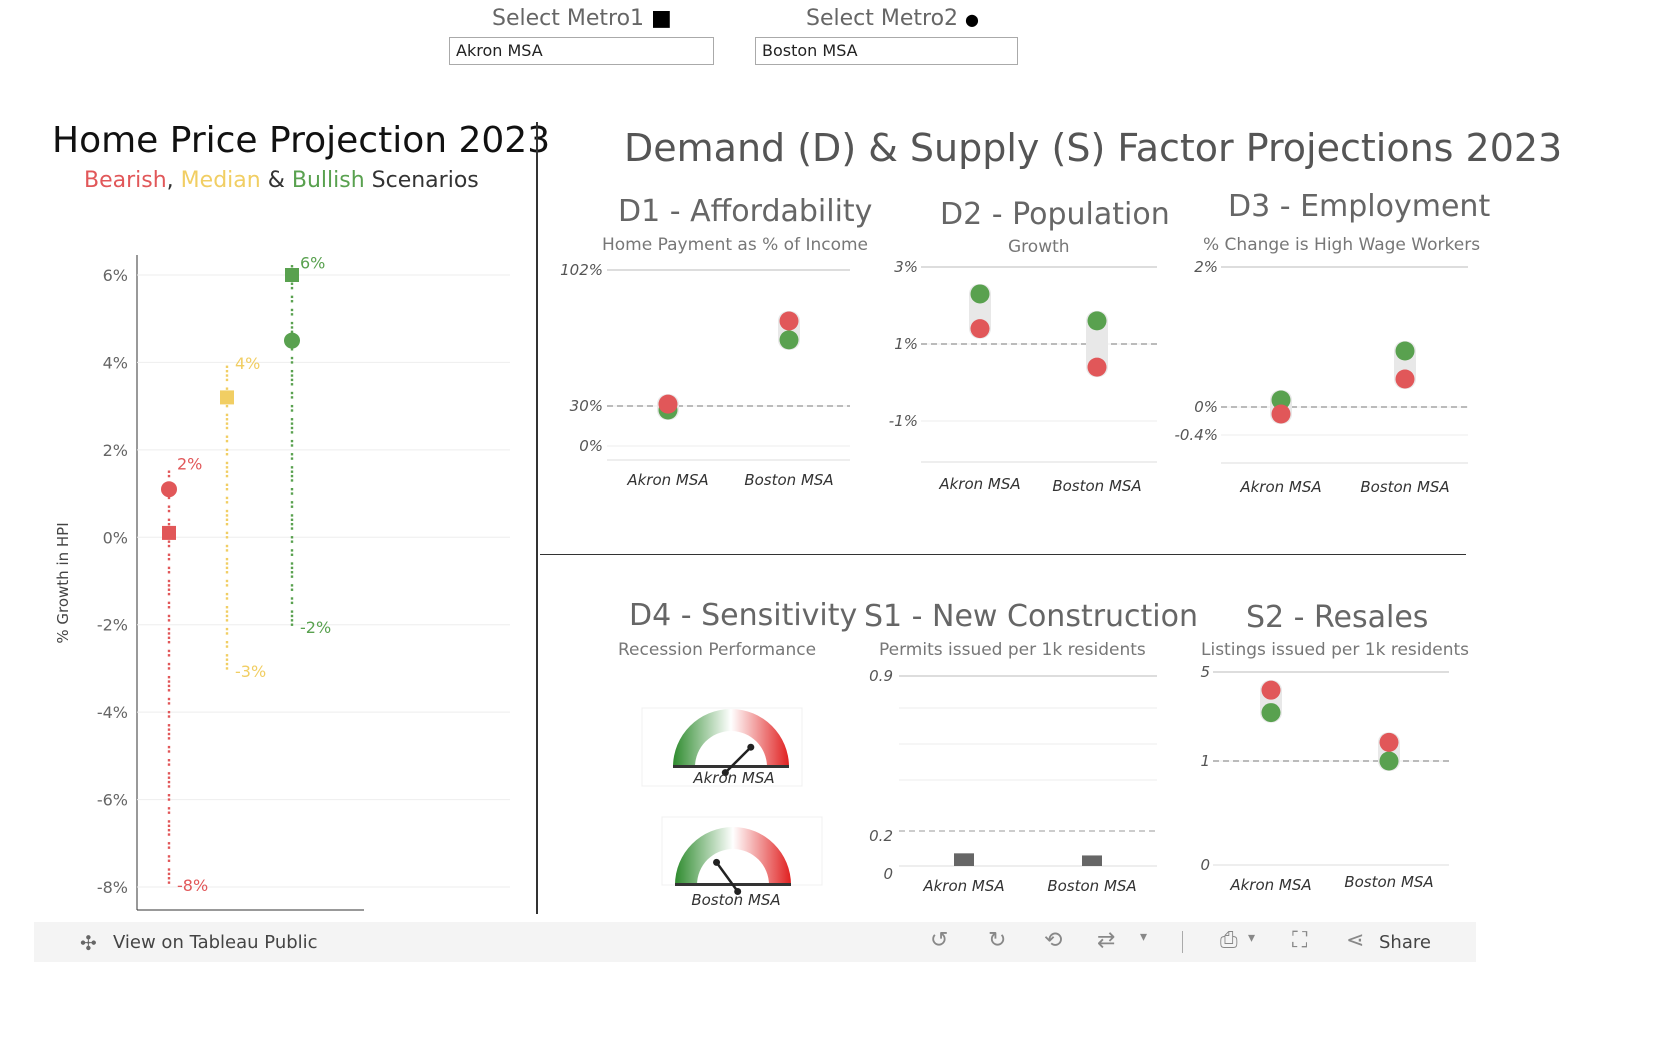 The width and height of the screenshot is (1669, 1039). Describe the element at coordinates (1271, 690) in the screenshot. I see `s2-red-dot` at that location.